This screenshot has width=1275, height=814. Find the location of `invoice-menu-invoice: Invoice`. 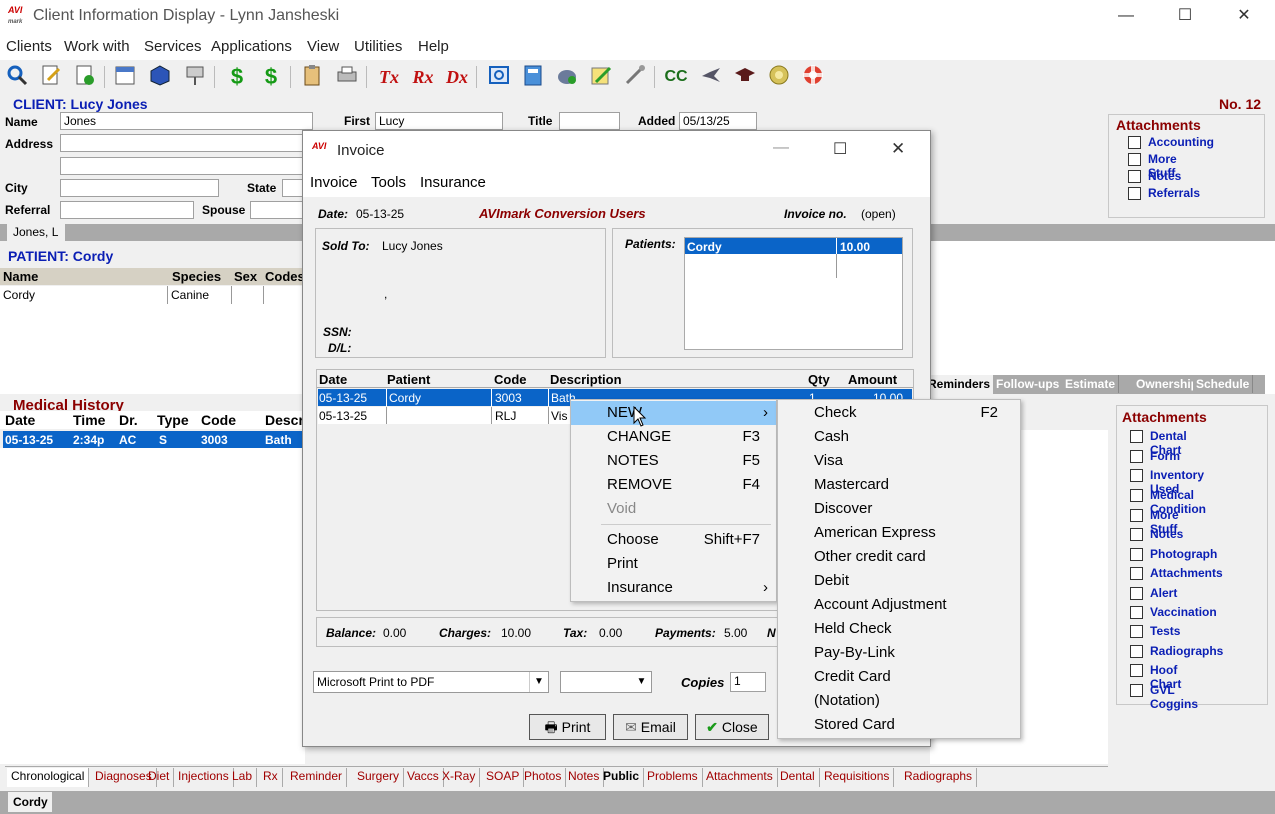

invoice-menu-invoice: Invoice is located at coordinates (334, 182).